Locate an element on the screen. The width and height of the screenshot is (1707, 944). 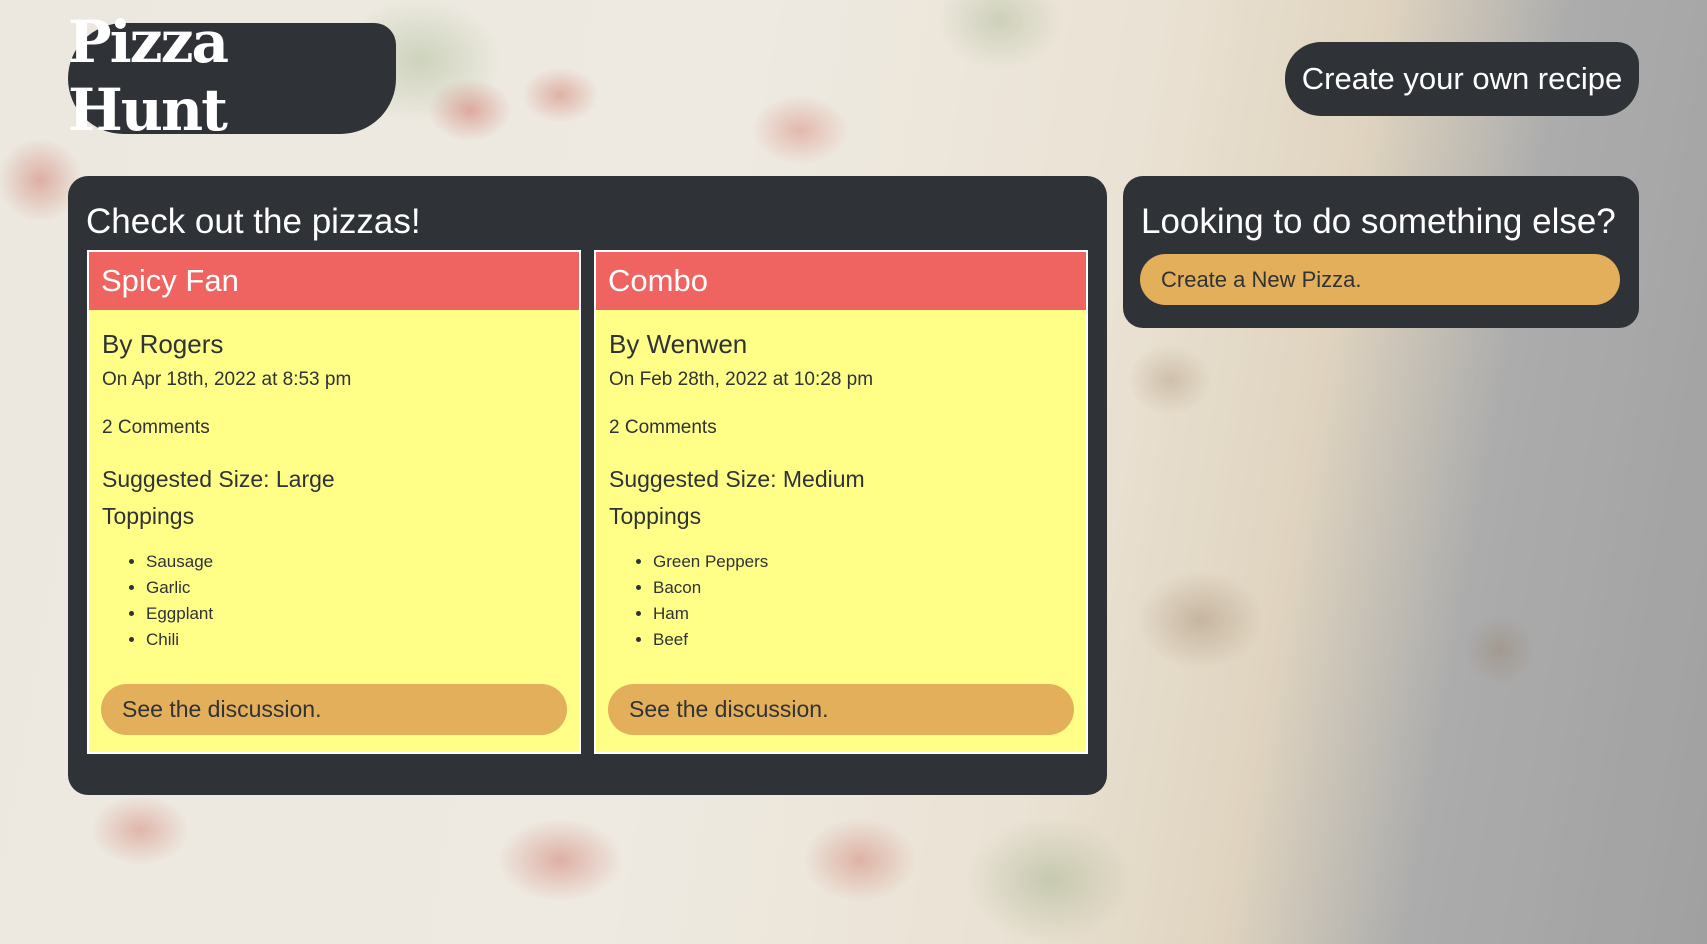
topping-item: Sausage is located at coordinates (356, 562).